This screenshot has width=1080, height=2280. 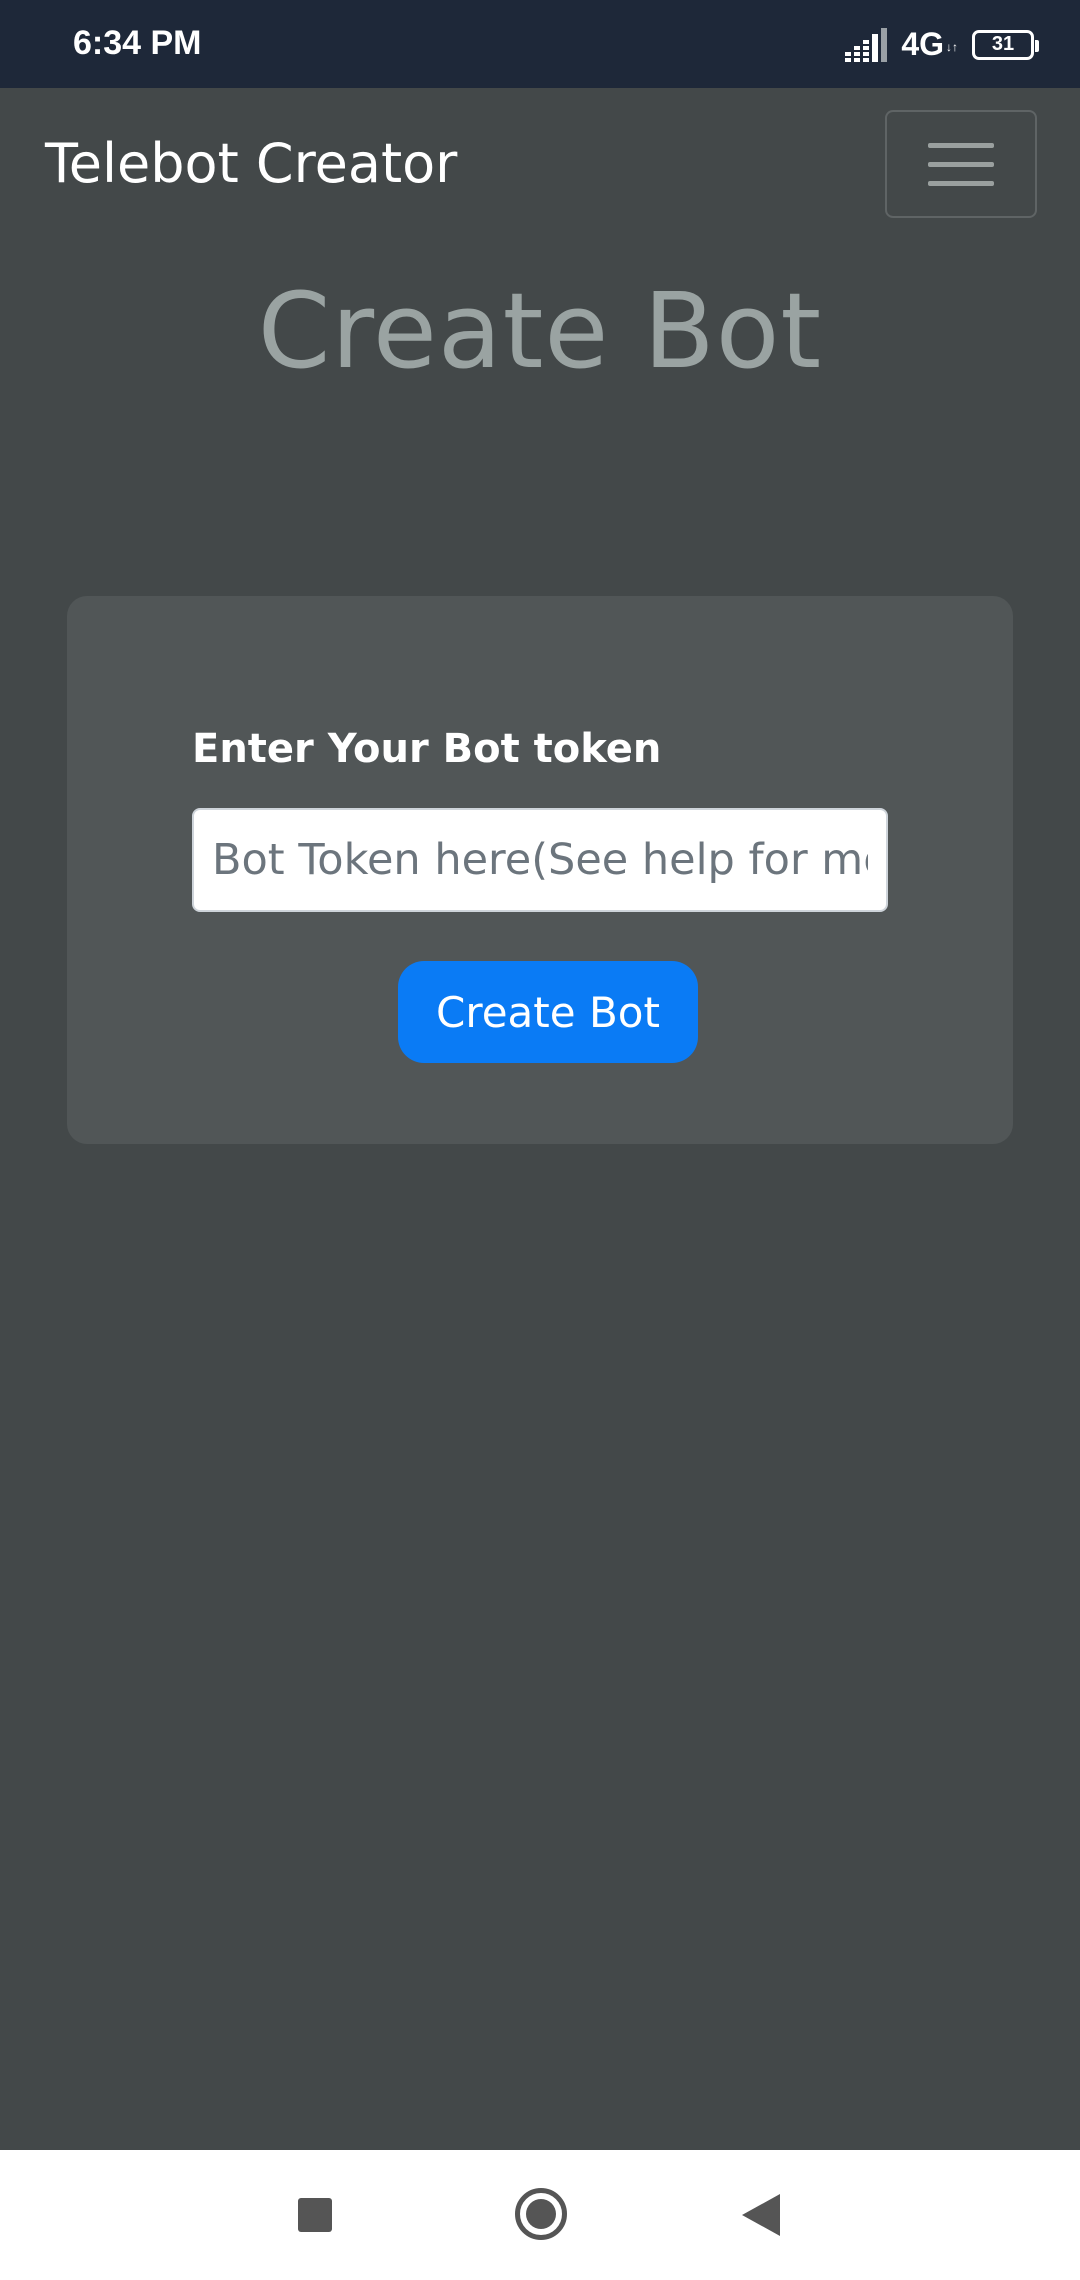 I want to click on navbar-toggle-button, so click(x=961, y=164).